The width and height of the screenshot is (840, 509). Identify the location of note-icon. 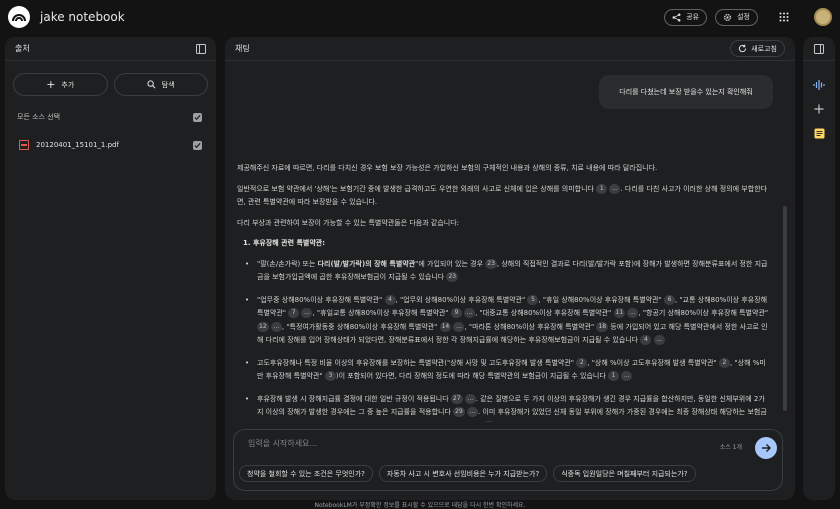
(819, 133).